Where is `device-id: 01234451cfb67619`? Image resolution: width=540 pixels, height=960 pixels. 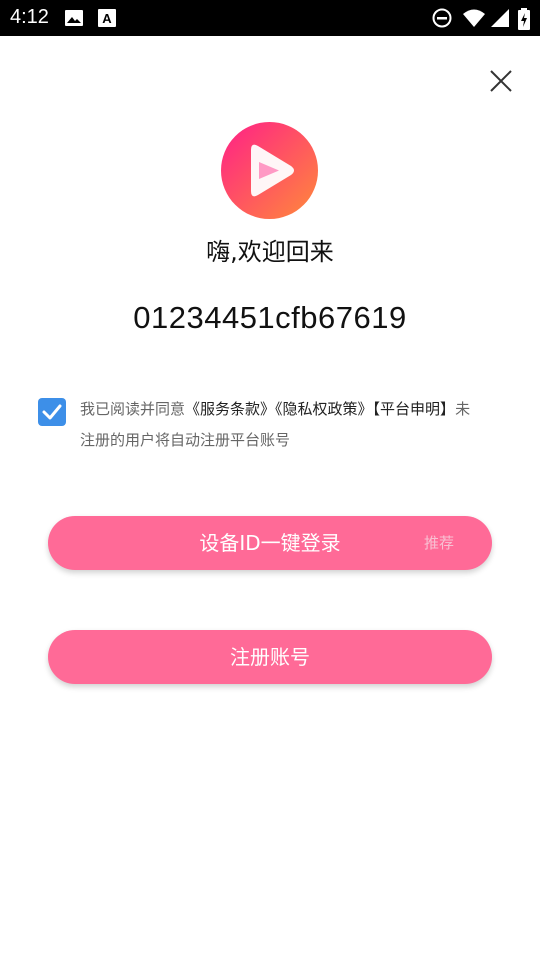
device-id: 01234451cfb67619 is located at coordinates (270, 317).